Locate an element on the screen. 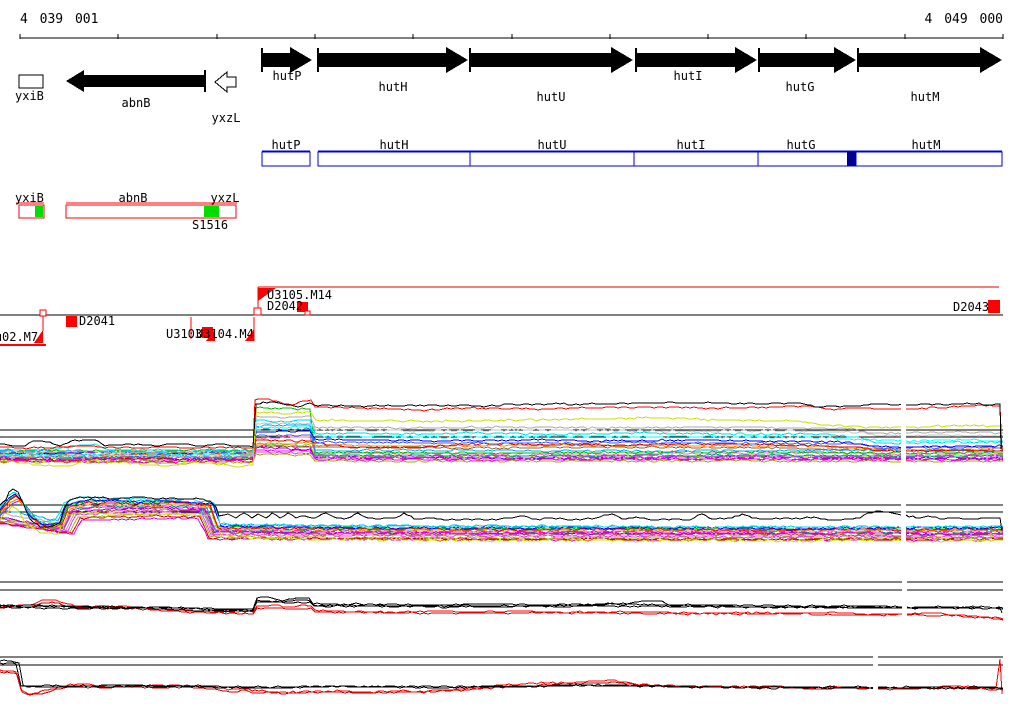 The height and width of the screenshot is (714, 1024). gene-label-abnB: abnB is located at coordinates (136, 103).